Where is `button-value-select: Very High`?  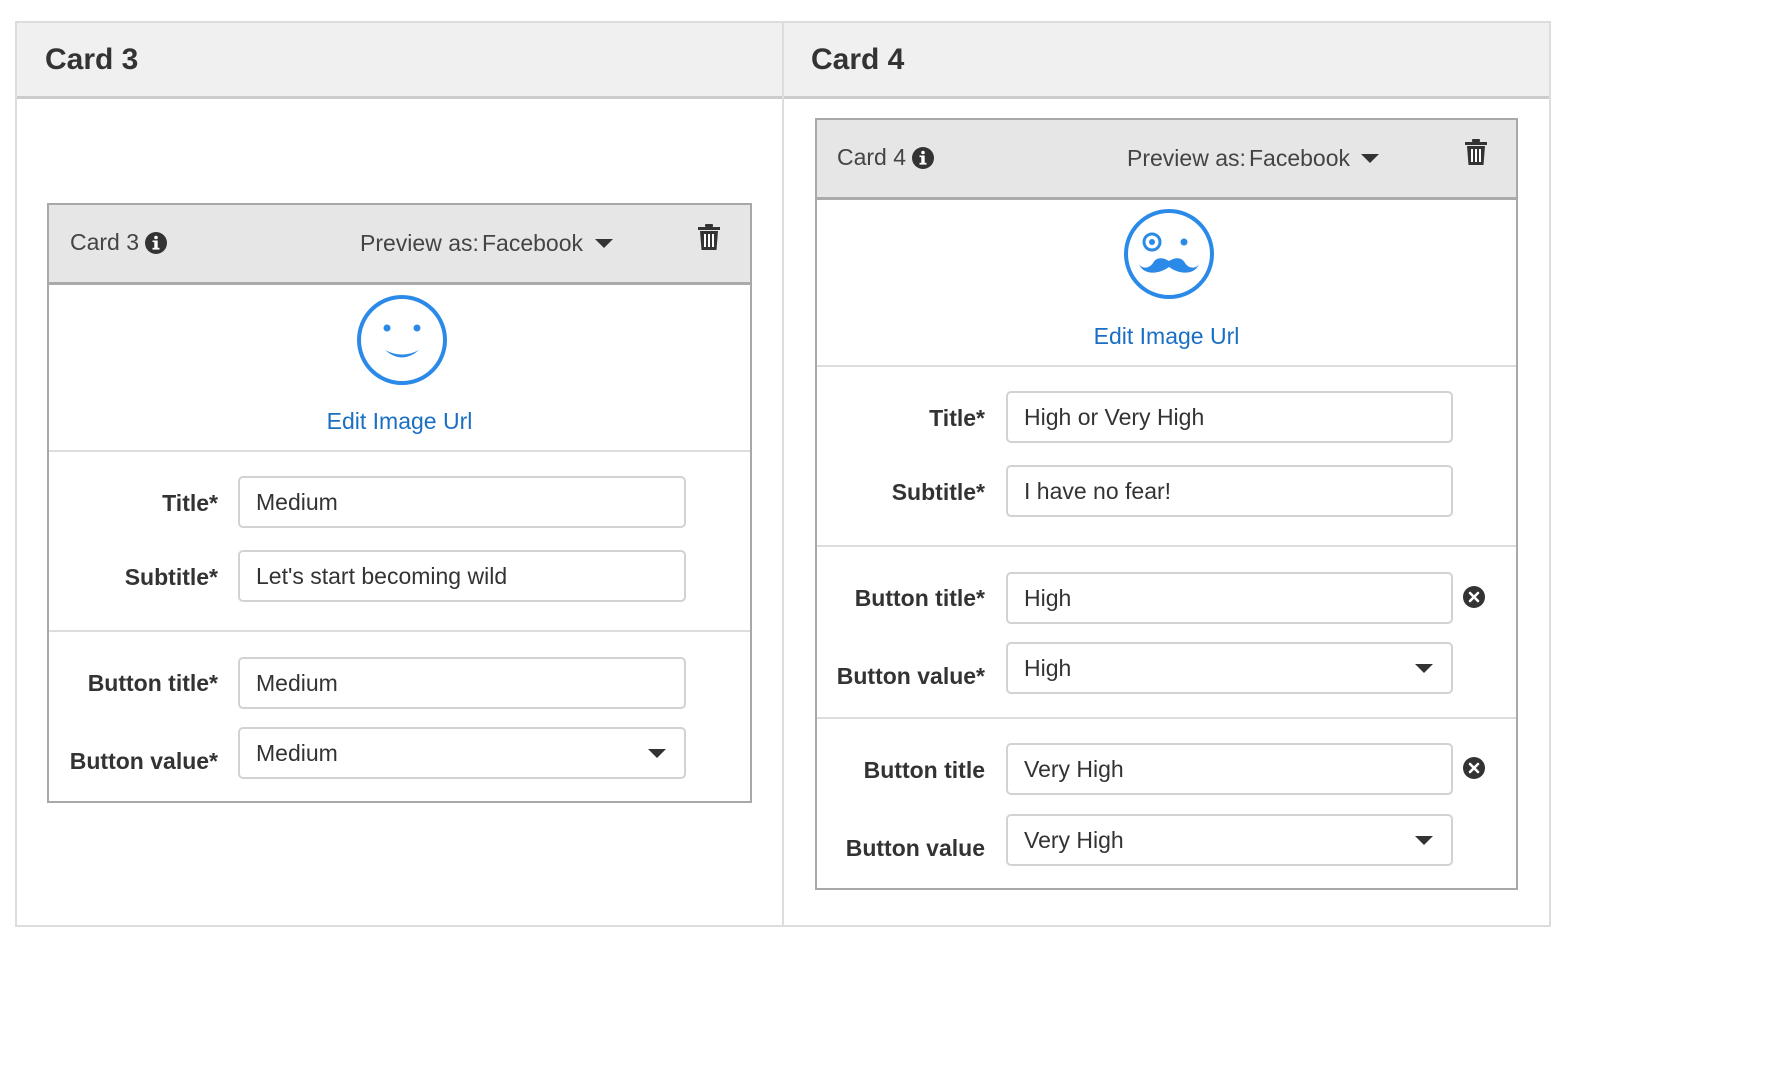
button-value-select: Very High is located at coordinates (1229, 840).